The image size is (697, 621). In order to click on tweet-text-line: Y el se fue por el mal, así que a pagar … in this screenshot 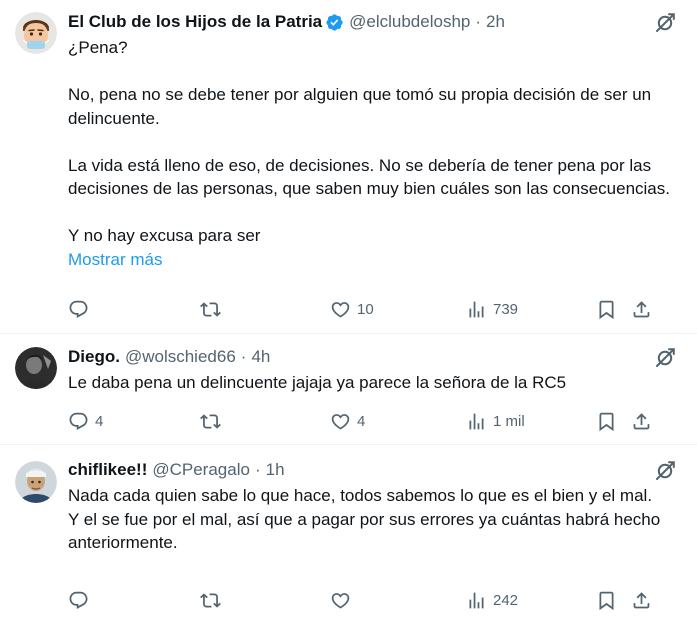, I will do `click(364, 531)`.